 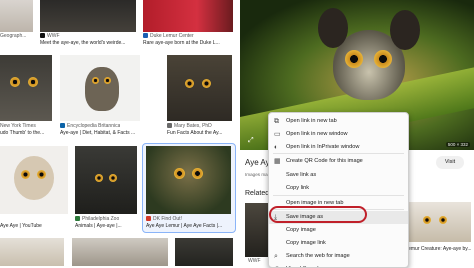 What do you see at coordinates (338, 121) in the screenshot?
I see `menu-item-open-link-in-new-tab: ⧉ Open link in new tab` at bounding box center [338, 121].